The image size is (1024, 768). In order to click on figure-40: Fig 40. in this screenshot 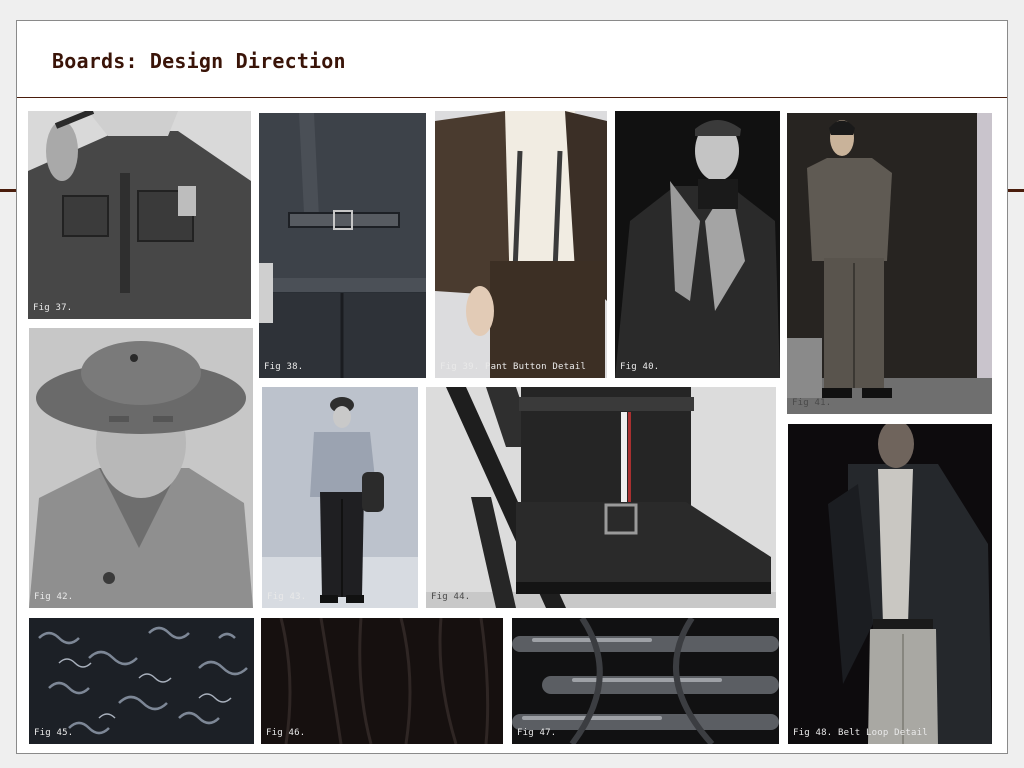, I will do `click(697, 244)`.